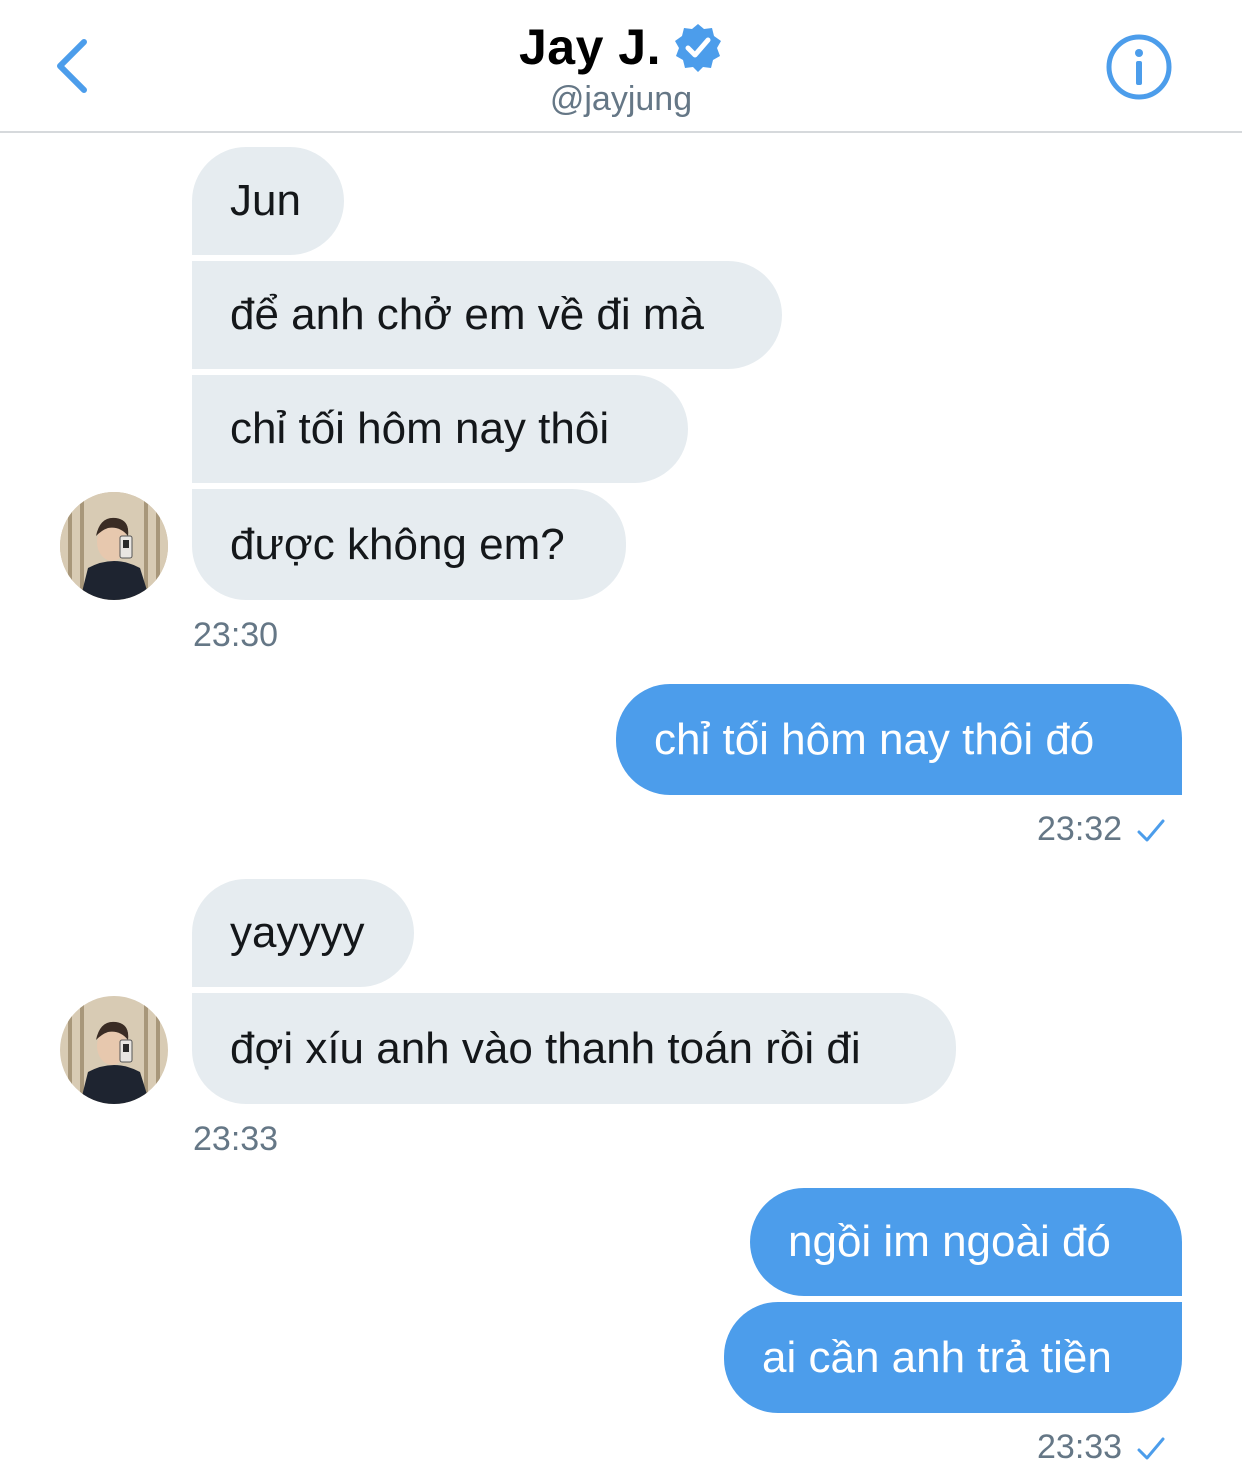  Describe the element at coordinates (397, 544) in the screenshot. I see `message-text: được không em?` at that location.